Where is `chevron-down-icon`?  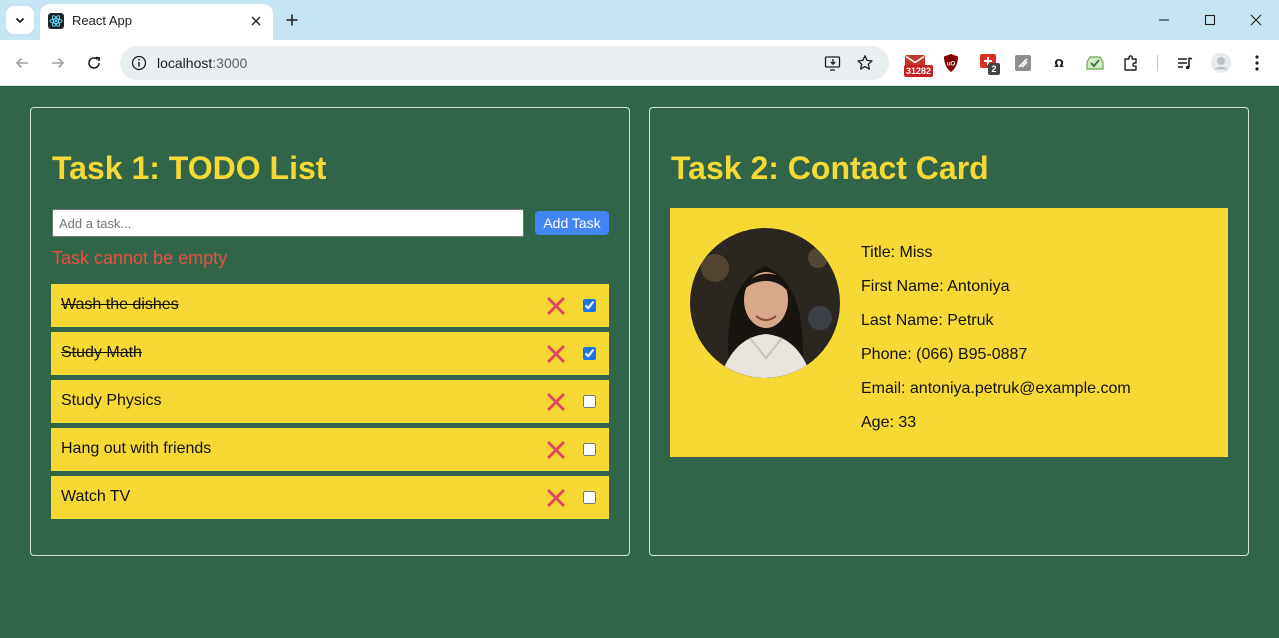 chevron-down-icon is located at coordinates (20, 20).